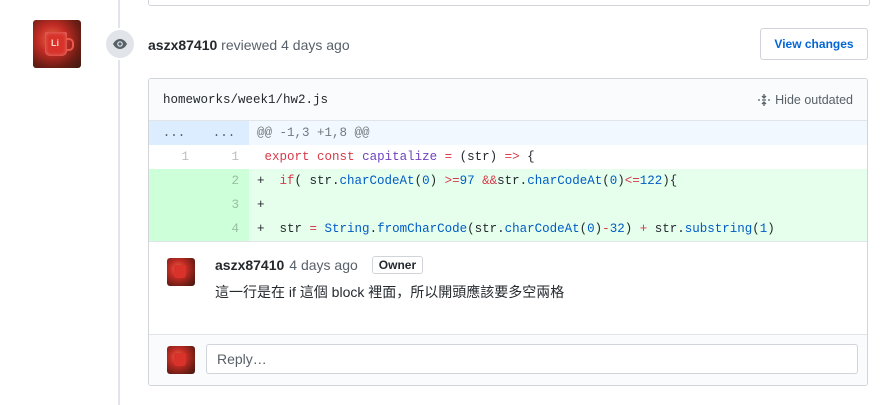 The image size is (880, 405). Describe the element at coordinates (245, 100) in the screenshot. I see `file-path: homeworks/week1/hw2.js` at that location.